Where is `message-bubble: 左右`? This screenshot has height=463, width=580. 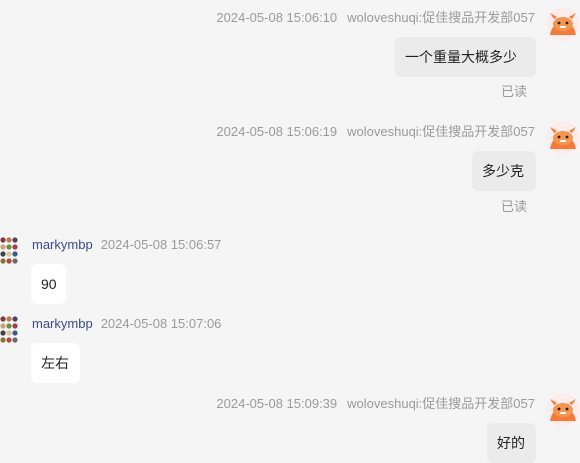
message-bubble: 左右 is located at coordinates (55, 363).